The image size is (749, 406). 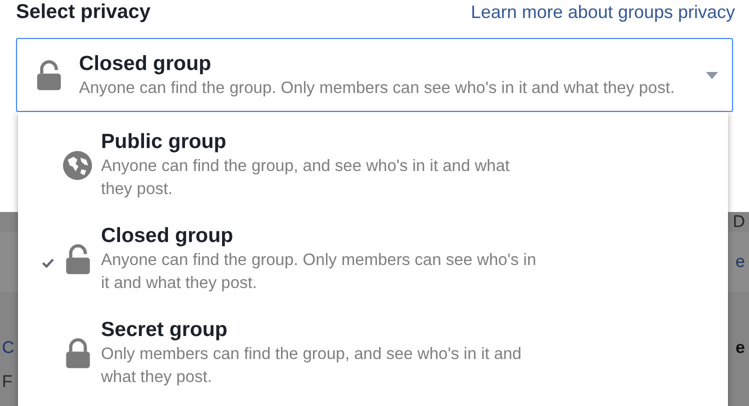 What do you see at coordinates (77, 165) in the screenshot?
I see `globe-icon` at bounding box center [77, 165].